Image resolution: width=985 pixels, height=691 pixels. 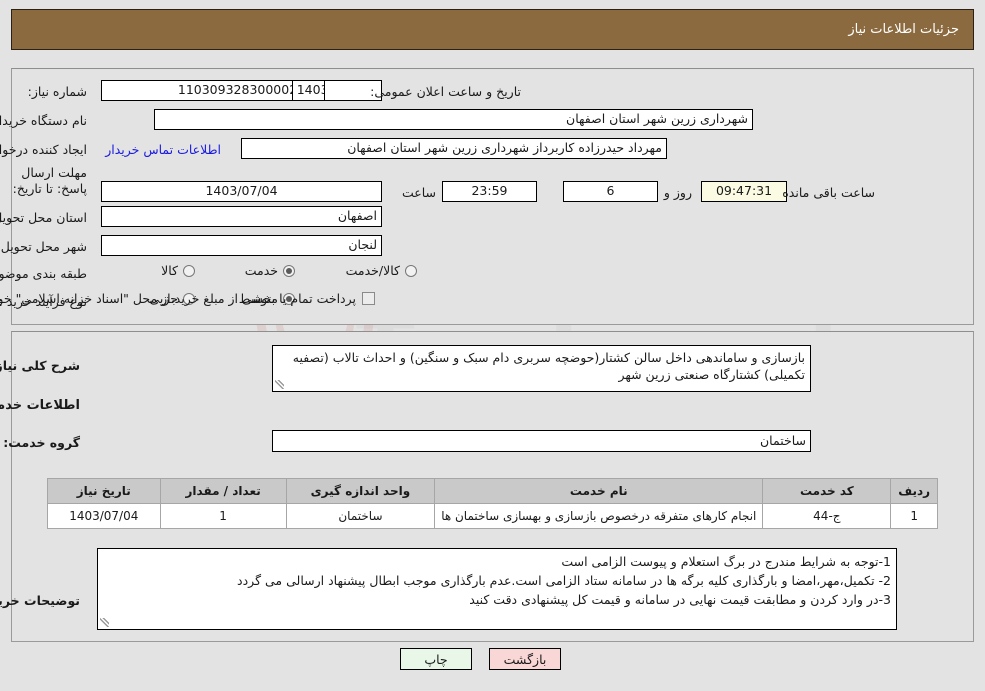 I want to click on radio-category-goods-service-dot, so click(x=411, y=270).